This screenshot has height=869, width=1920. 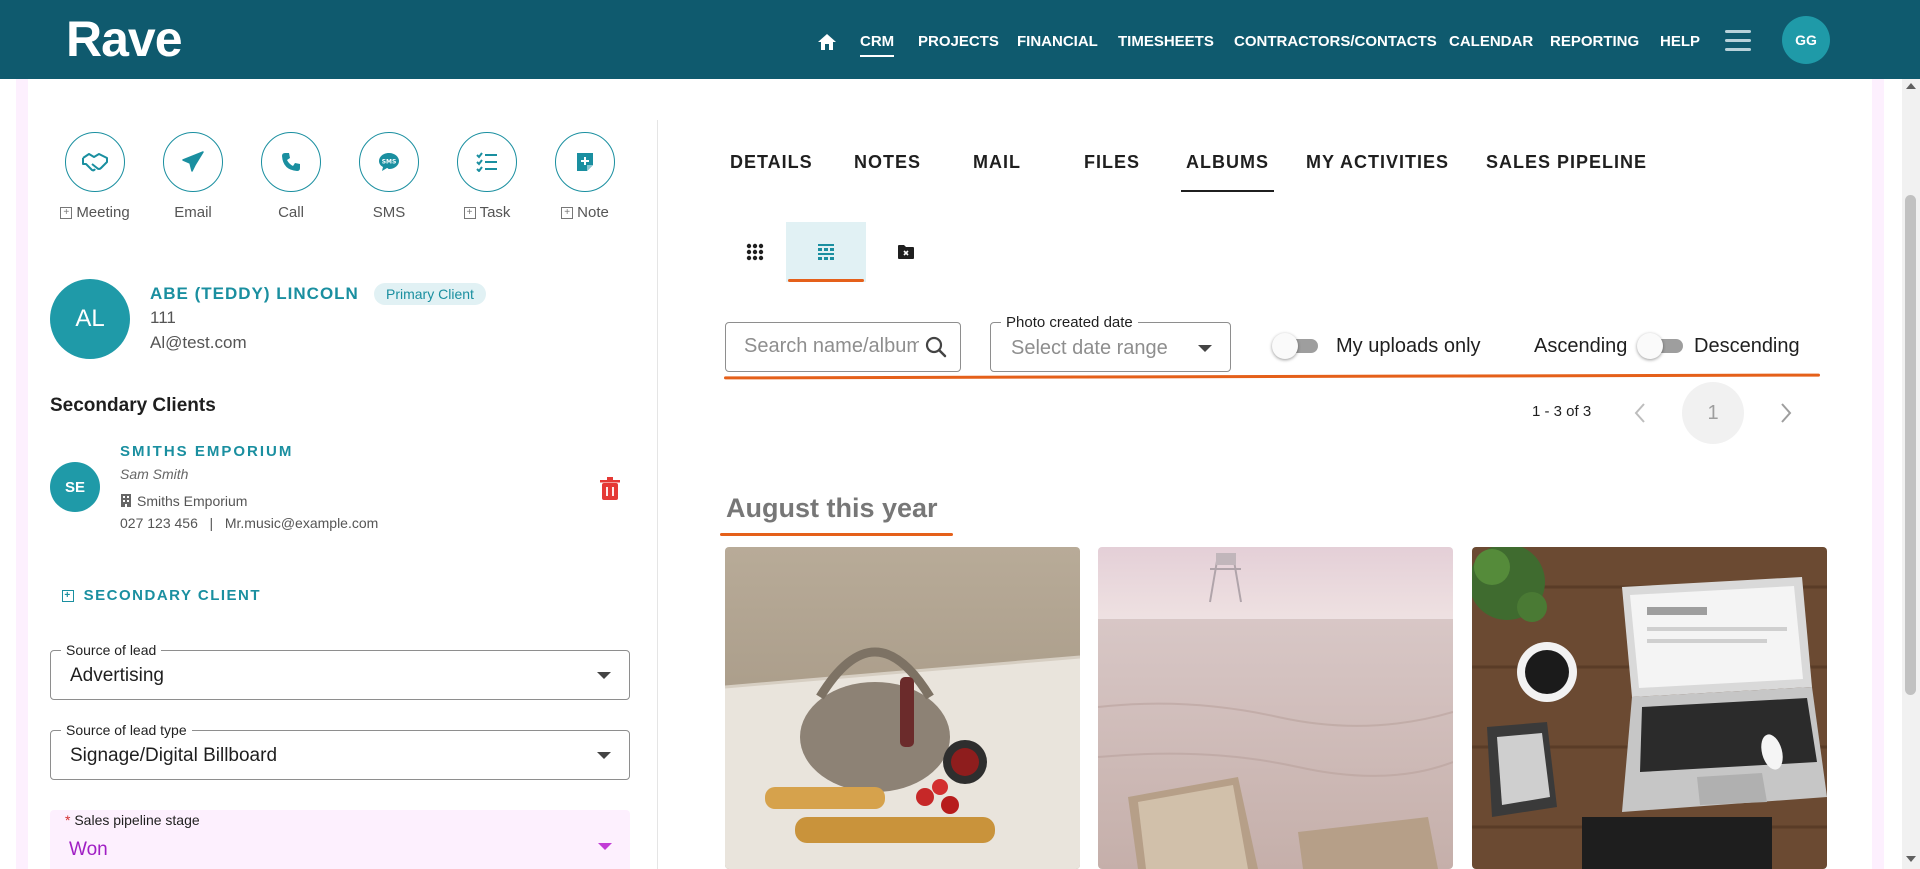 I want to click on secondary-client-person: Sam Smith, so click(x=154, y=474).